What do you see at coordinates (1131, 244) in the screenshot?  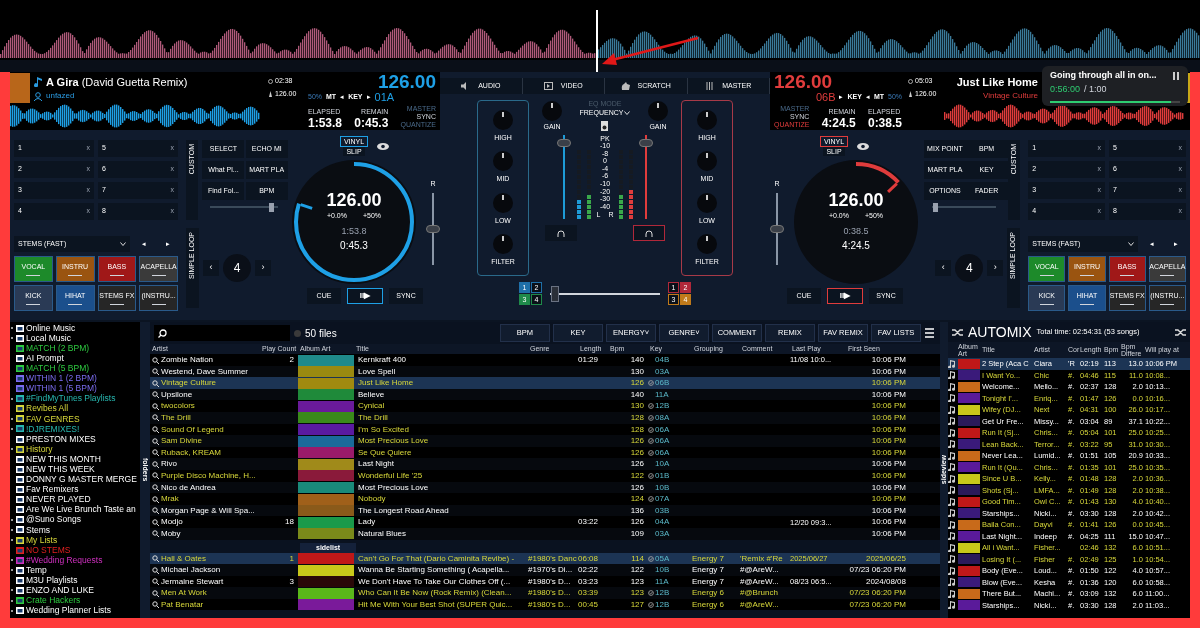 I see `caret-icon` at bounding box center [1131, 244].